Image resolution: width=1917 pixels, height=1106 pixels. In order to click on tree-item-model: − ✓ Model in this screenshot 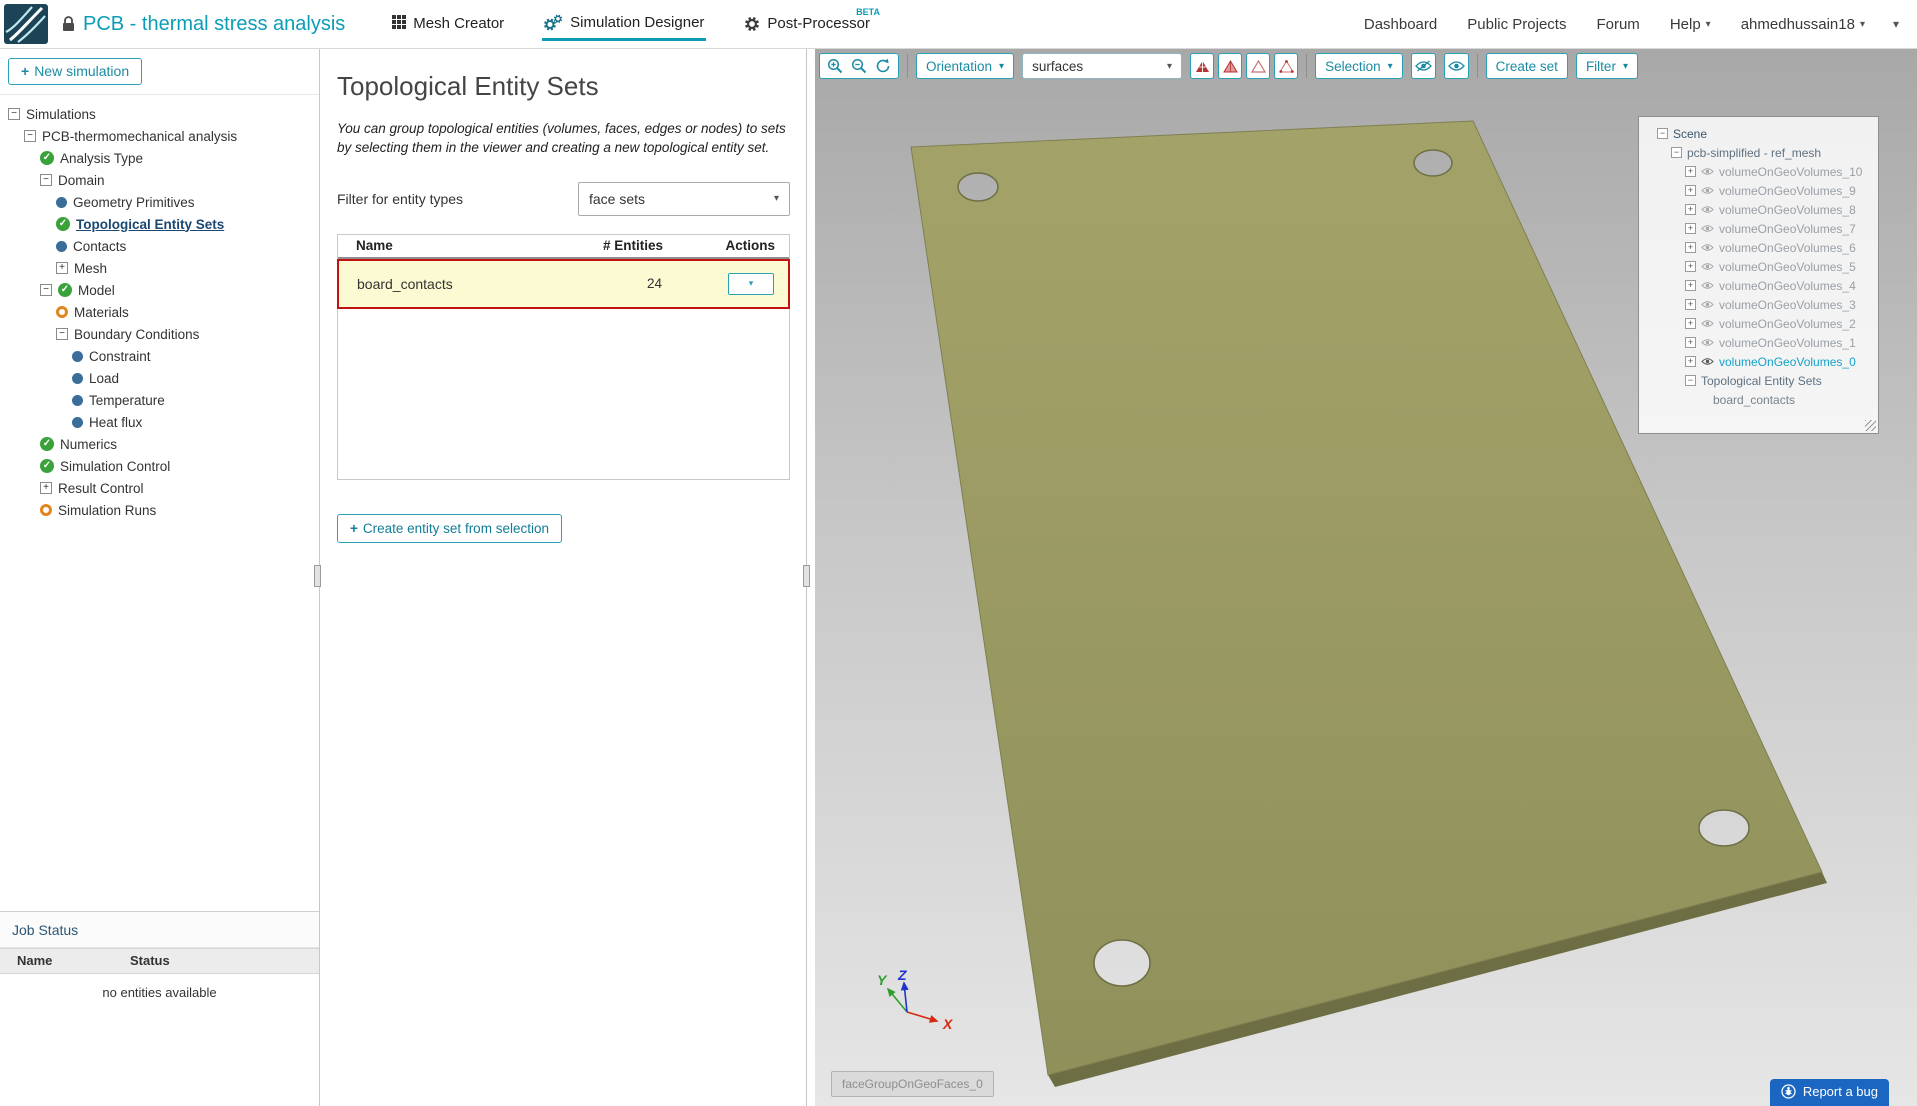, I will do `click(159, 290)`.